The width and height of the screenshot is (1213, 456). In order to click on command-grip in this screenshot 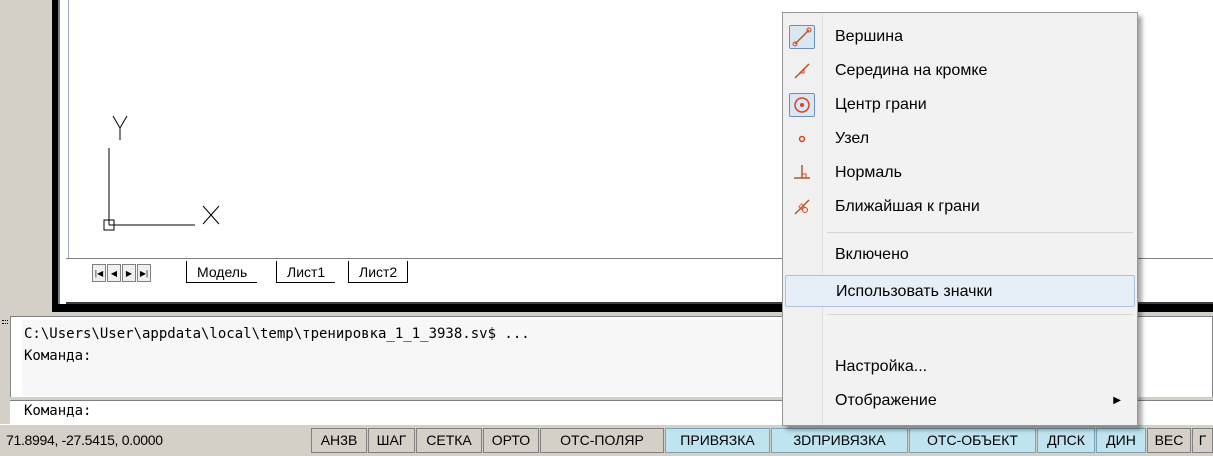, I will do `click(5, 366)`.